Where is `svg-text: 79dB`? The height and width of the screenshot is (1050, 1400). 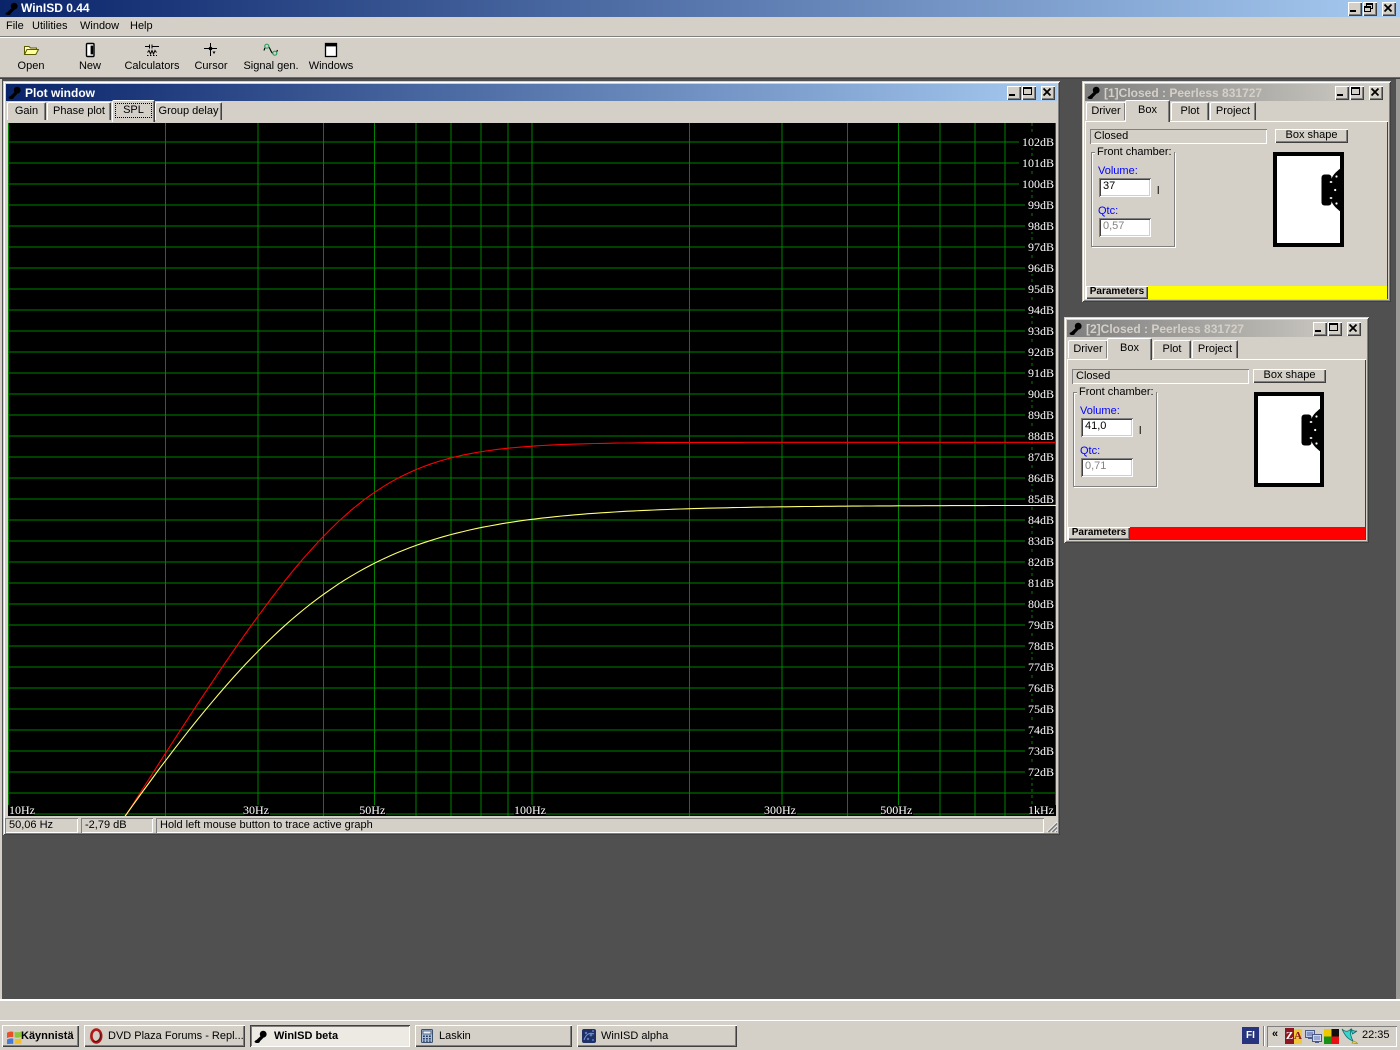 svg-text: 79dB is located at coordinates (1041, 625).